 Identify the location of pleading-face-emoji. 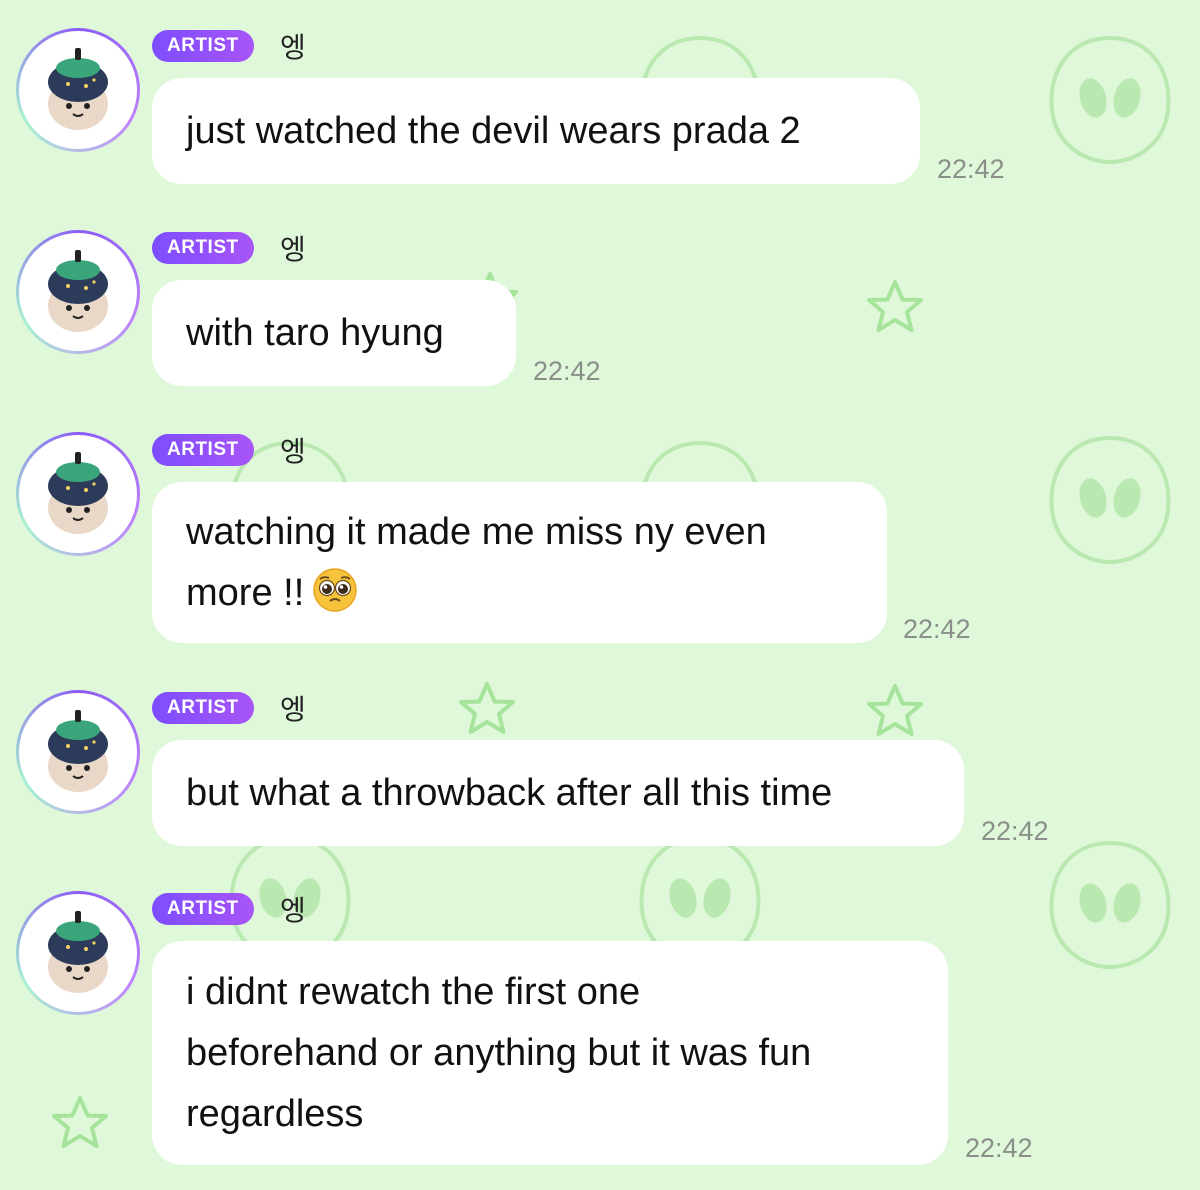
(335, 589).